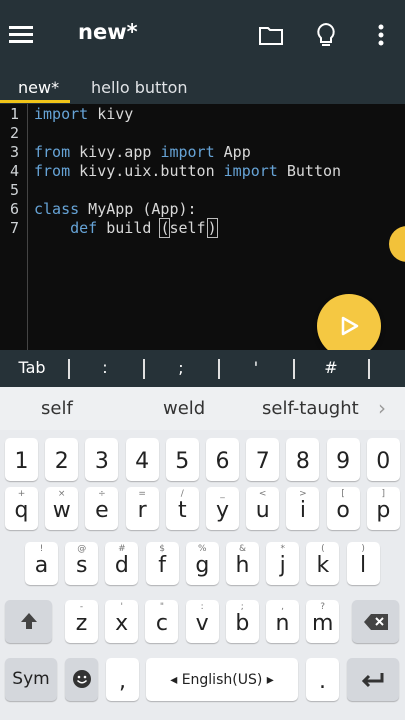 This screenshot has width=405, height=720. I want to click on key-o: [o, so click(343, 508).